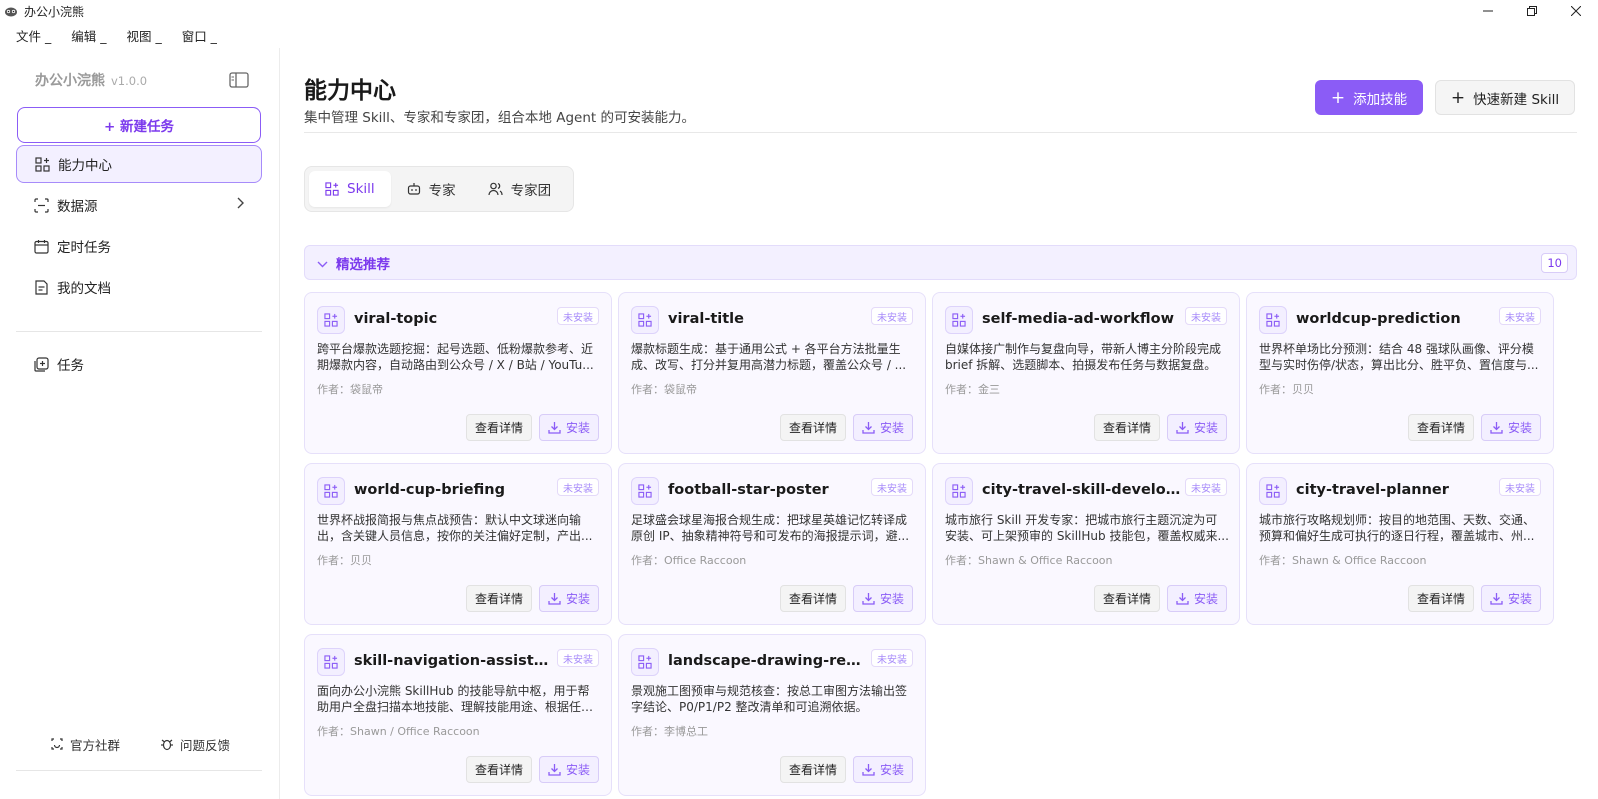 The height and width of the screenshot is (799, 1598). Describe the element at coordinates (1488, 11) in the screenshot. I see `minimize-button` at that location.